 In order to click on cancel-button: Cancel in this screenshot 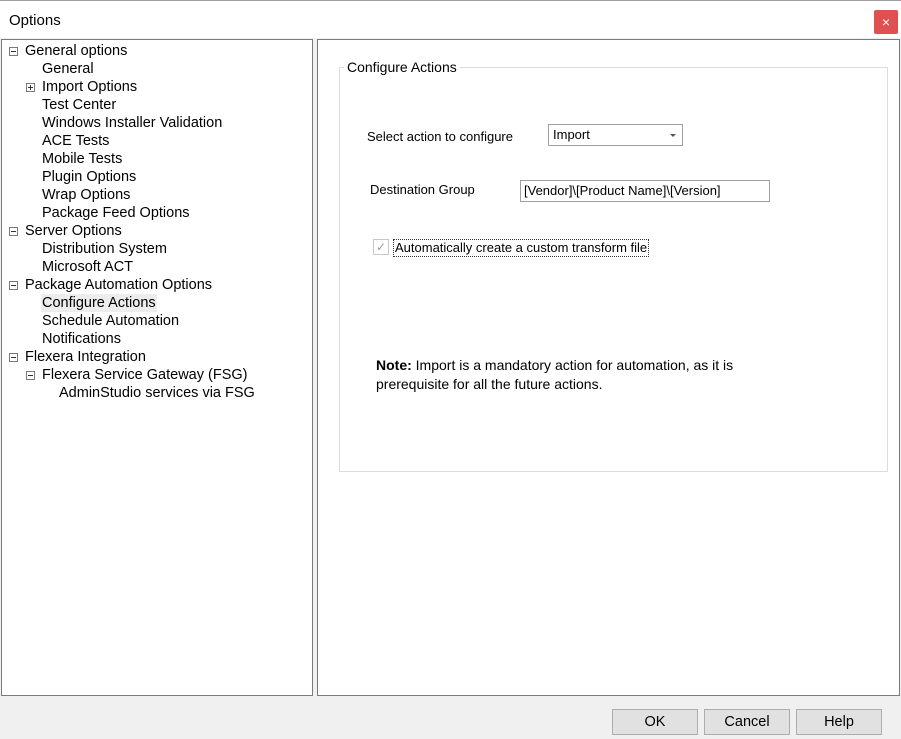, I will do `click(747, 722)`.